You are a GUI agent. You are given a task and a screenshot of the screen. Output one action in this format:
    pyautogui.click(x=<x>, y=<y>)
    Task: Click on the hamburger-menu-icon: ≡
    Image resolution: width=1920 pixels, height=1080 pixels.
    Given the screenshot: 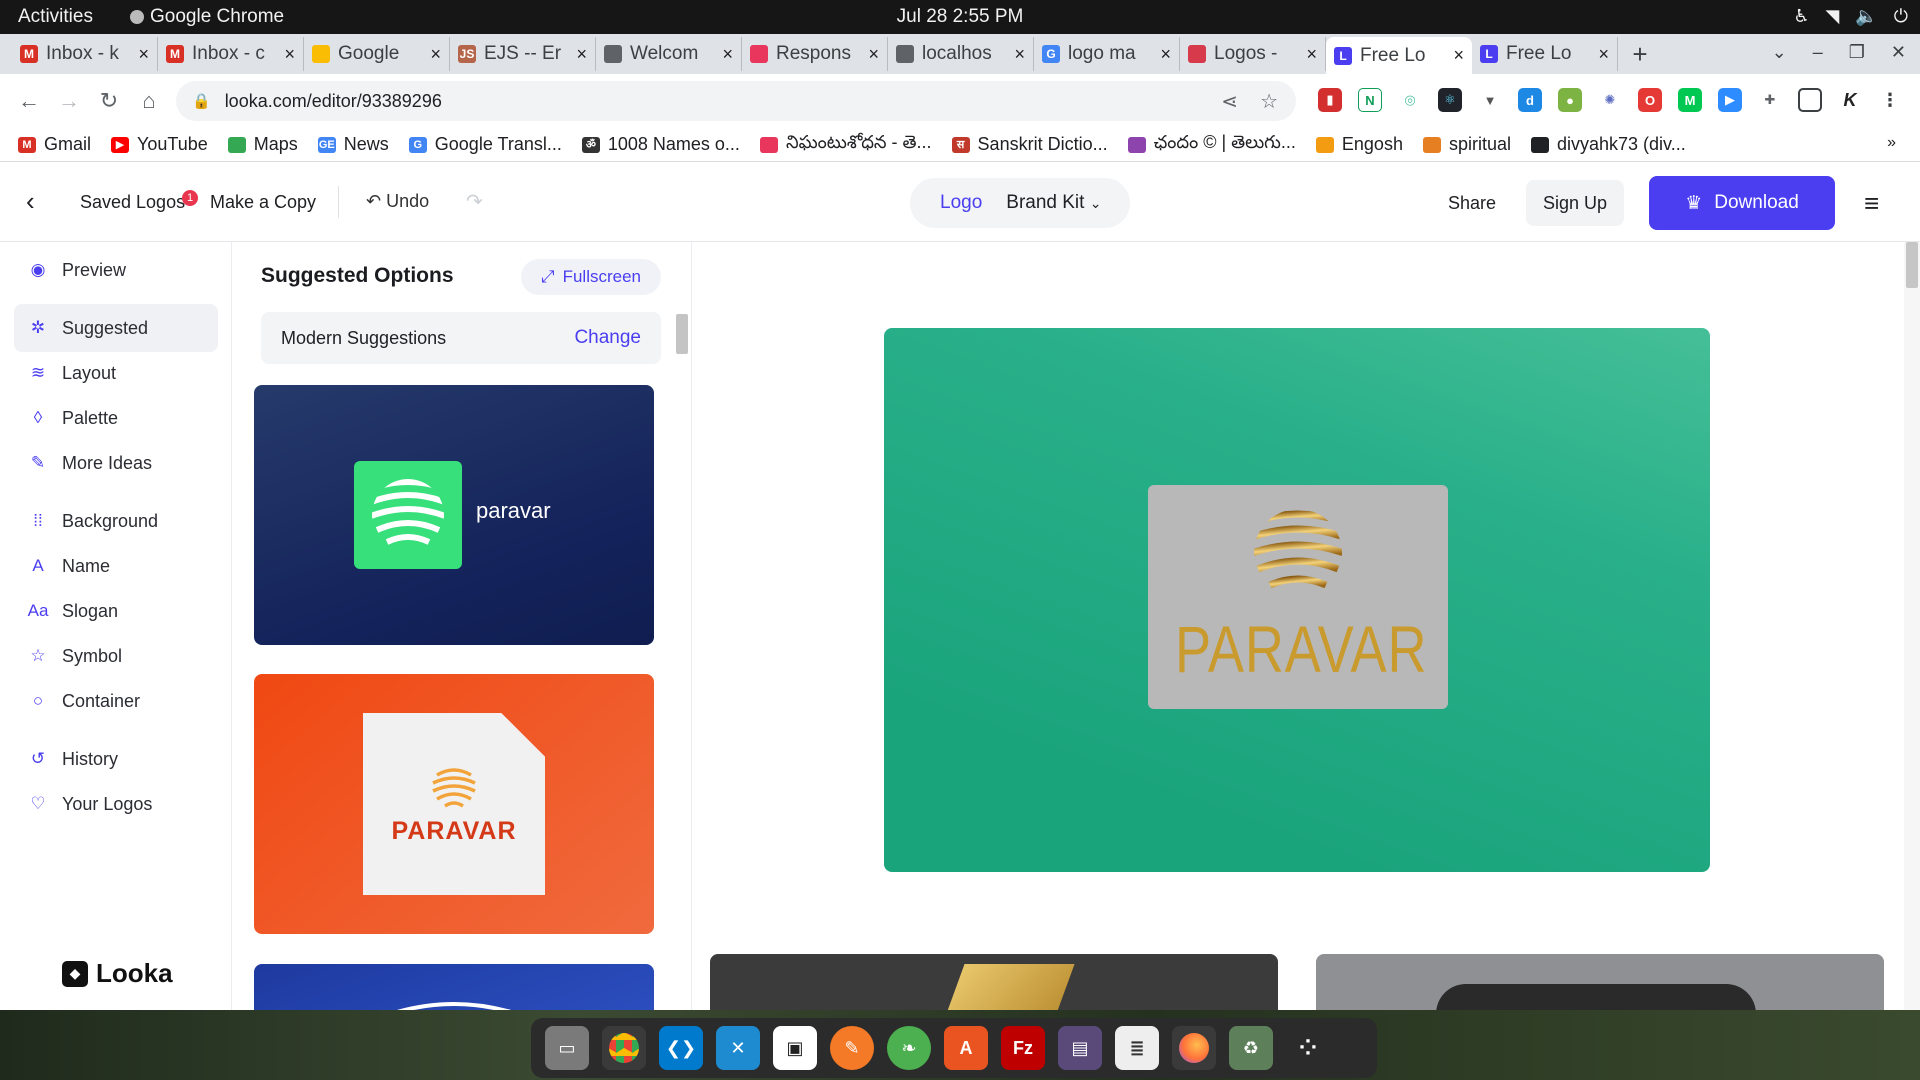 What is the action you would take?
    pyautogui.click(x=1871, y=203)
    